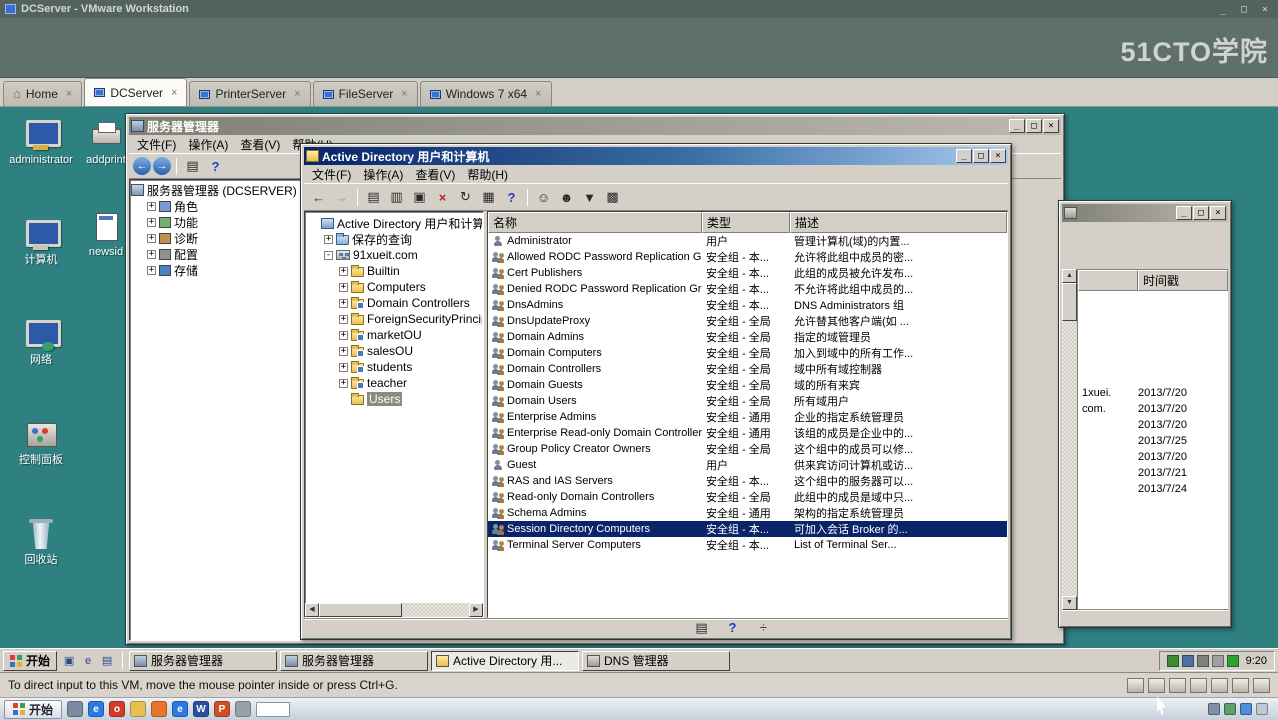 The height and width of the screenshot is (720, 1278). What do you see at coordinates (354, 660) in the screenshot?
I see `taskbar-button-server-manager-2: 服务器管理器` at bounding box center [354, 660].